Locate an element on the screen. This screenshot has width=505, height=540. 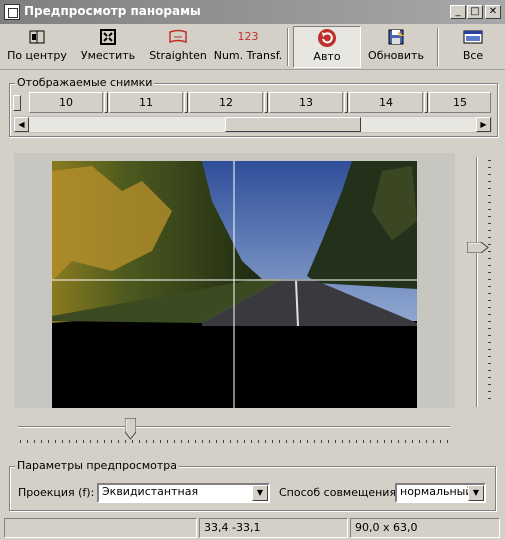
auto-label: Авто is located at coordinates (327, 56).